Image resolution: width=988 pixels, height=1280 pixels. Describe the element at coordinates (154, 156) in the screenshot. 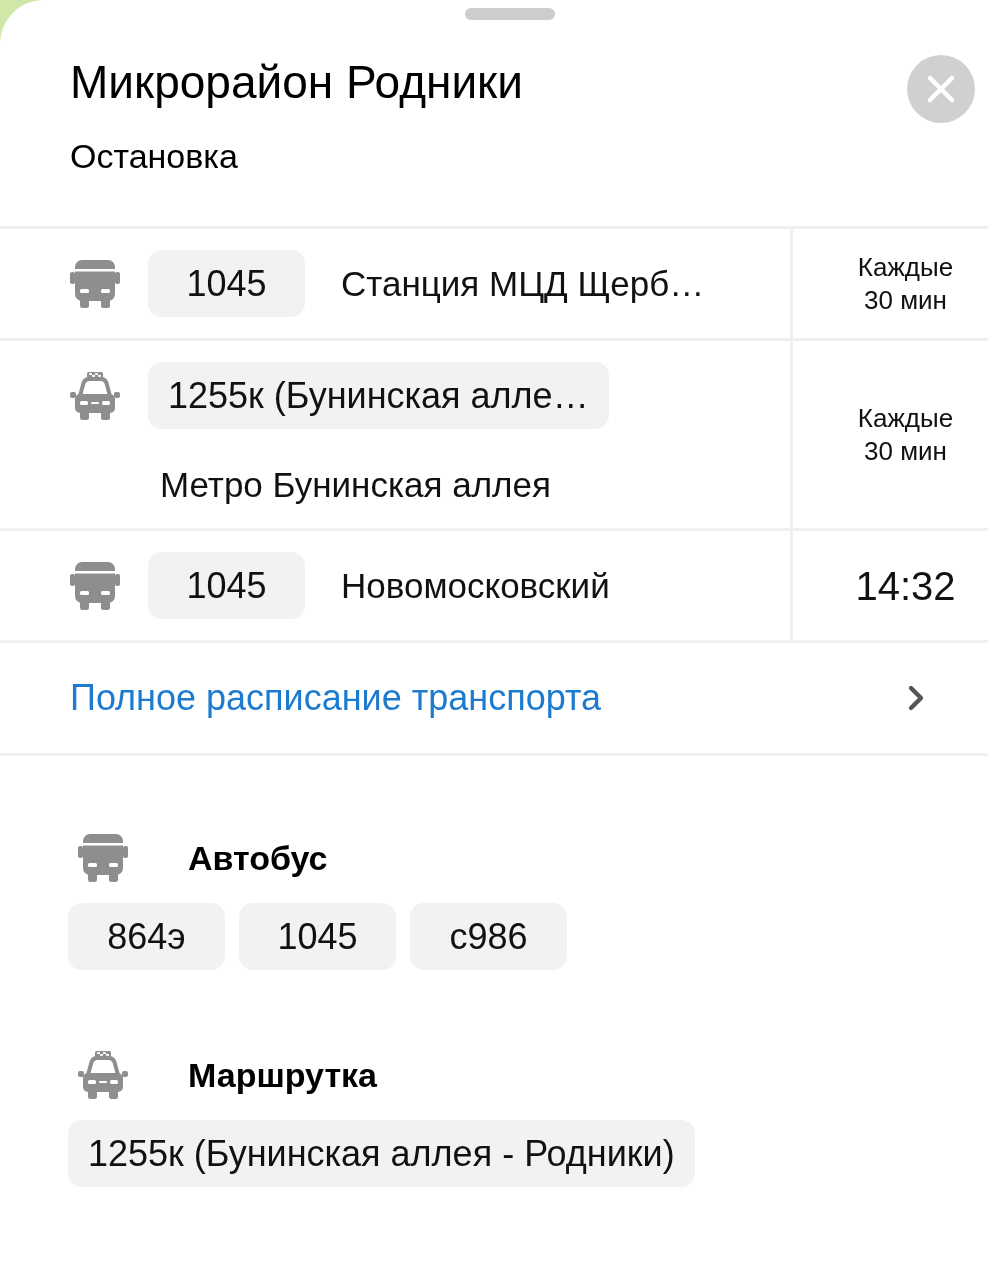

I see `stop-subtitle: Остановка` at that location.